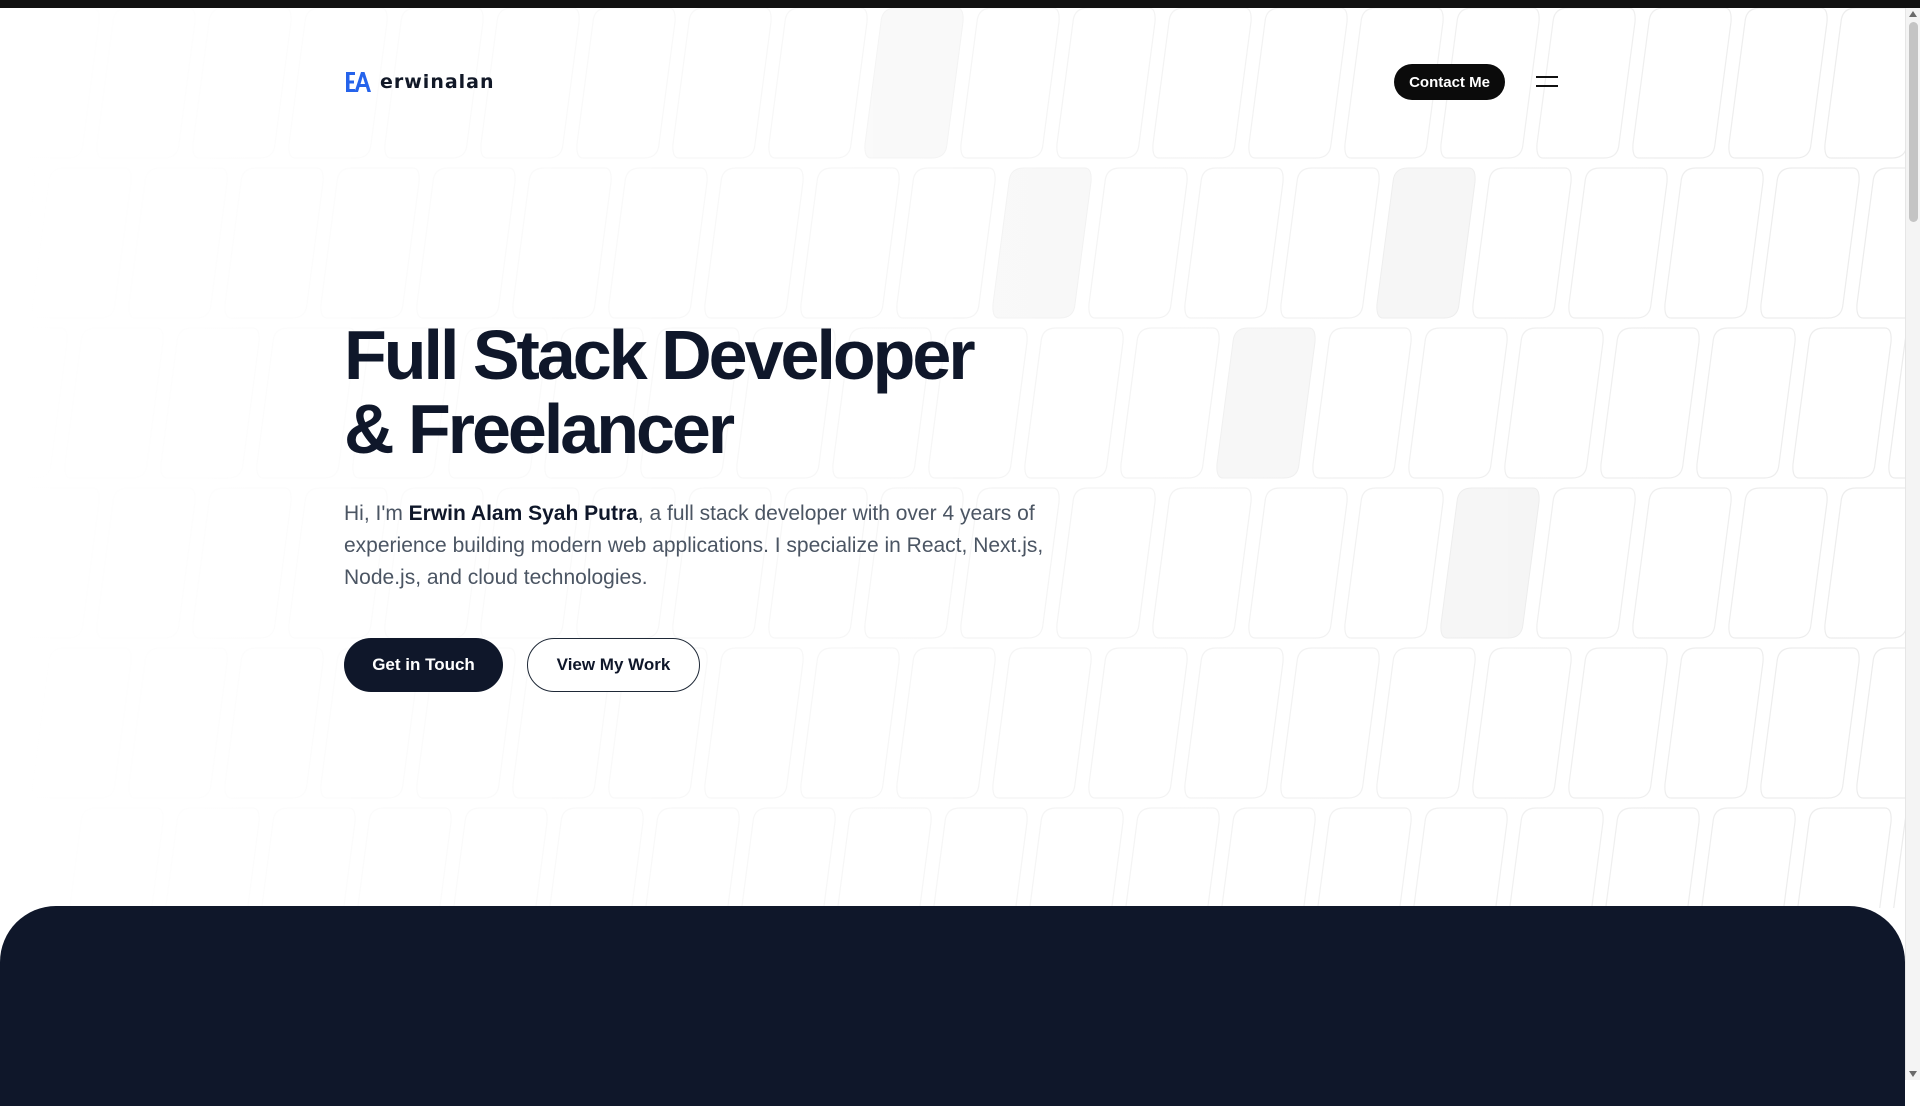 This screenshot has width=1920, height=1106. What do you see at coordinates (960, 4) in the screenshot?
I see `browser-top-strip` at bounding box center [960, 4].